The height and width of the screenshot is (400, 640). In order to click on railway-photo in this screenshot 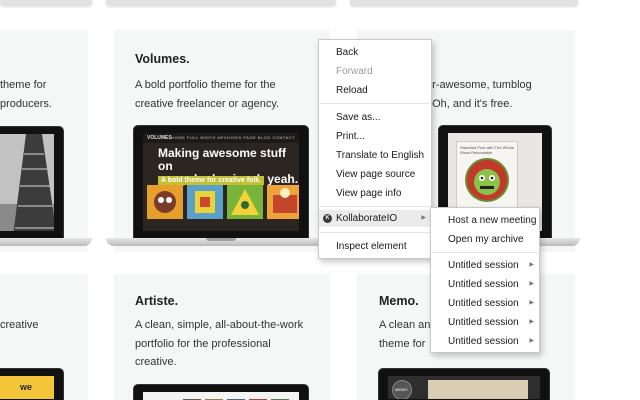, I will do `click(27, 182)`.